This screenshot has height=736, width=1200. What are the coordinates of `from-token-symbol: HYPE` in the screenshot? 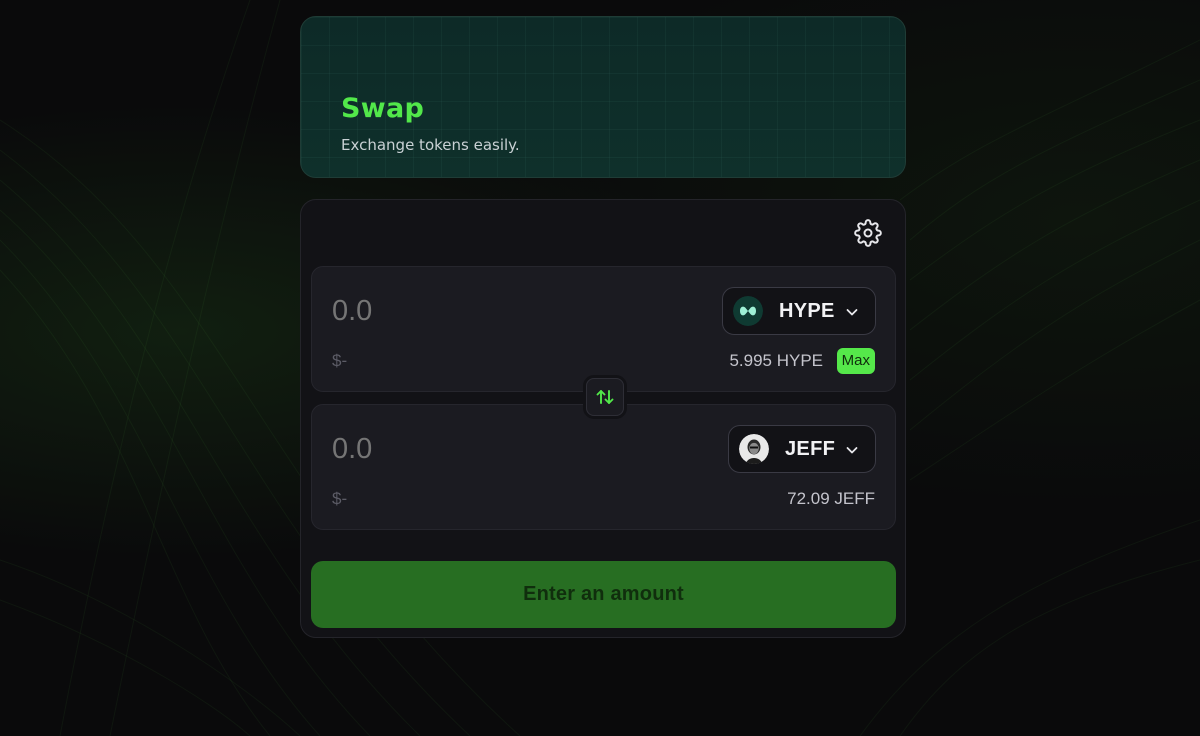 It's located at (807, 311).